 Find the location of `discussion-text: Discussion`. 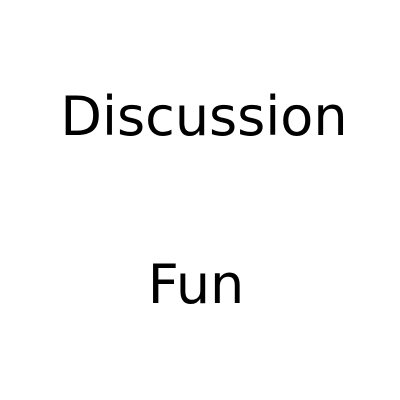

discussion-text: Discussion is located at coordinates (204, 116).